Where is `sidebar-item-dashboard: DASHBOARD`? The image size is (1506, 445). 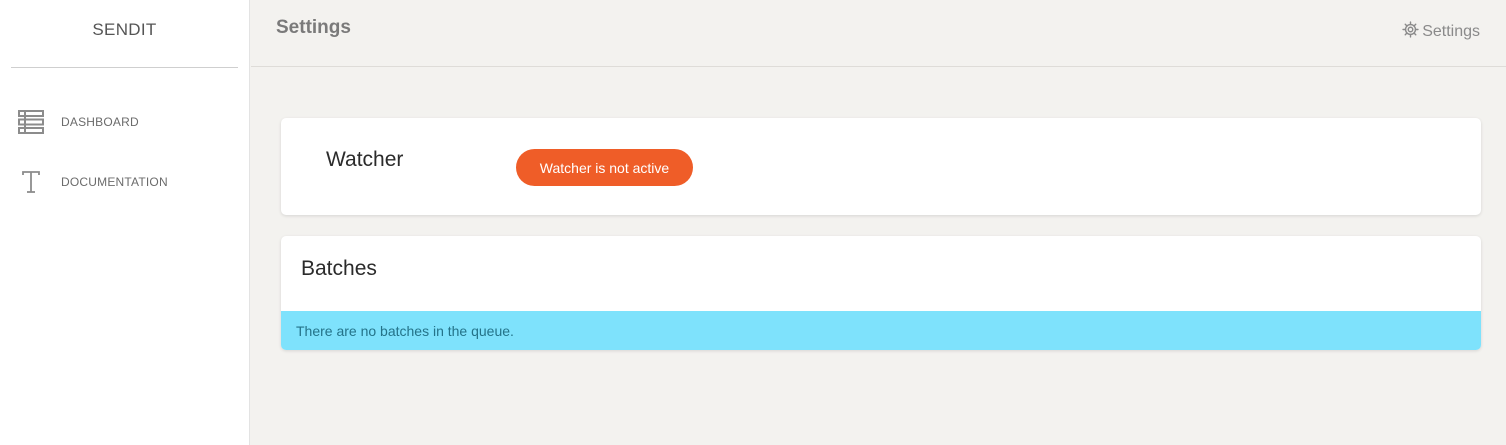 sidebar-item-dashboard: DASHBOARD is located at coordinates (124, 122).